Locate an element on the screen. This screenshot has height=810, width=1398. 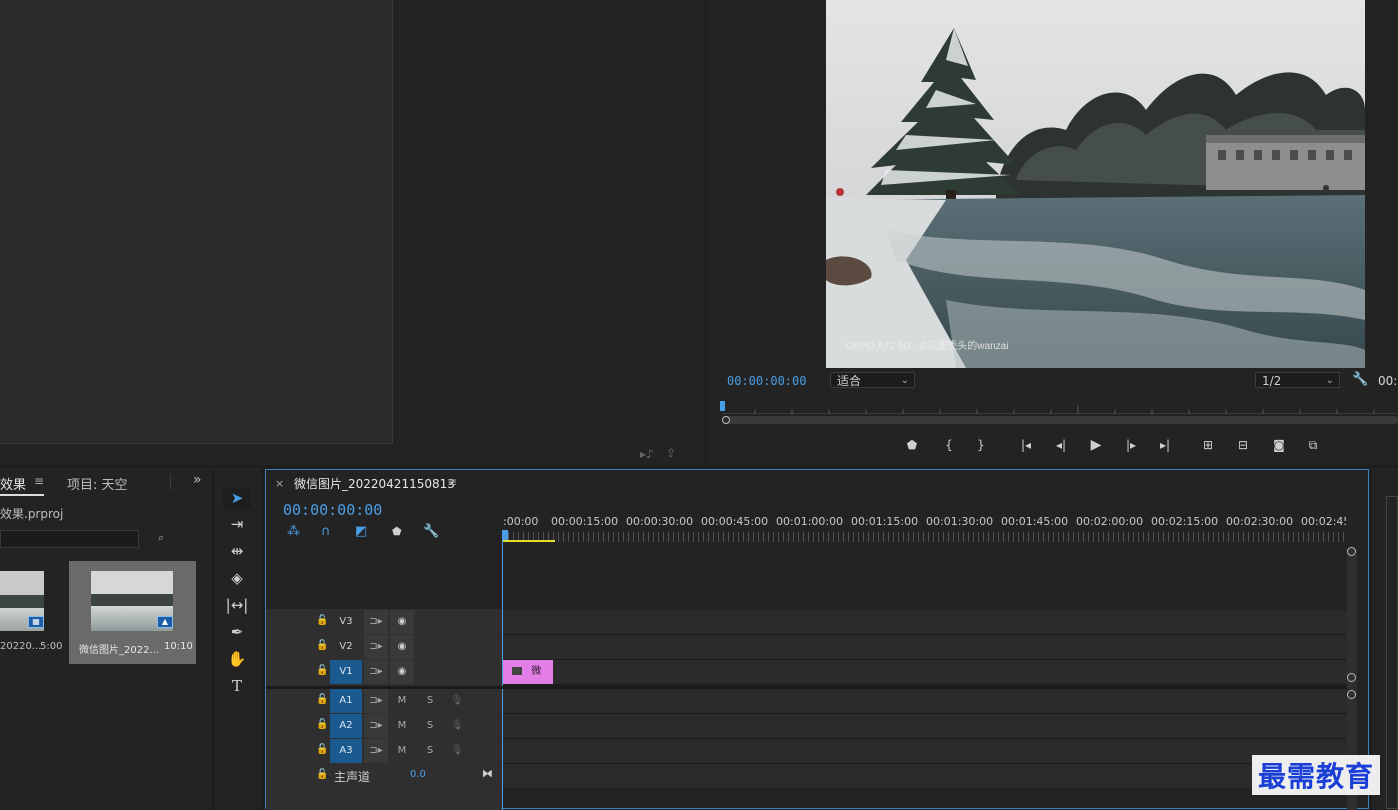
lift-icon: ⊞ is located at coordinates (1208, 445).